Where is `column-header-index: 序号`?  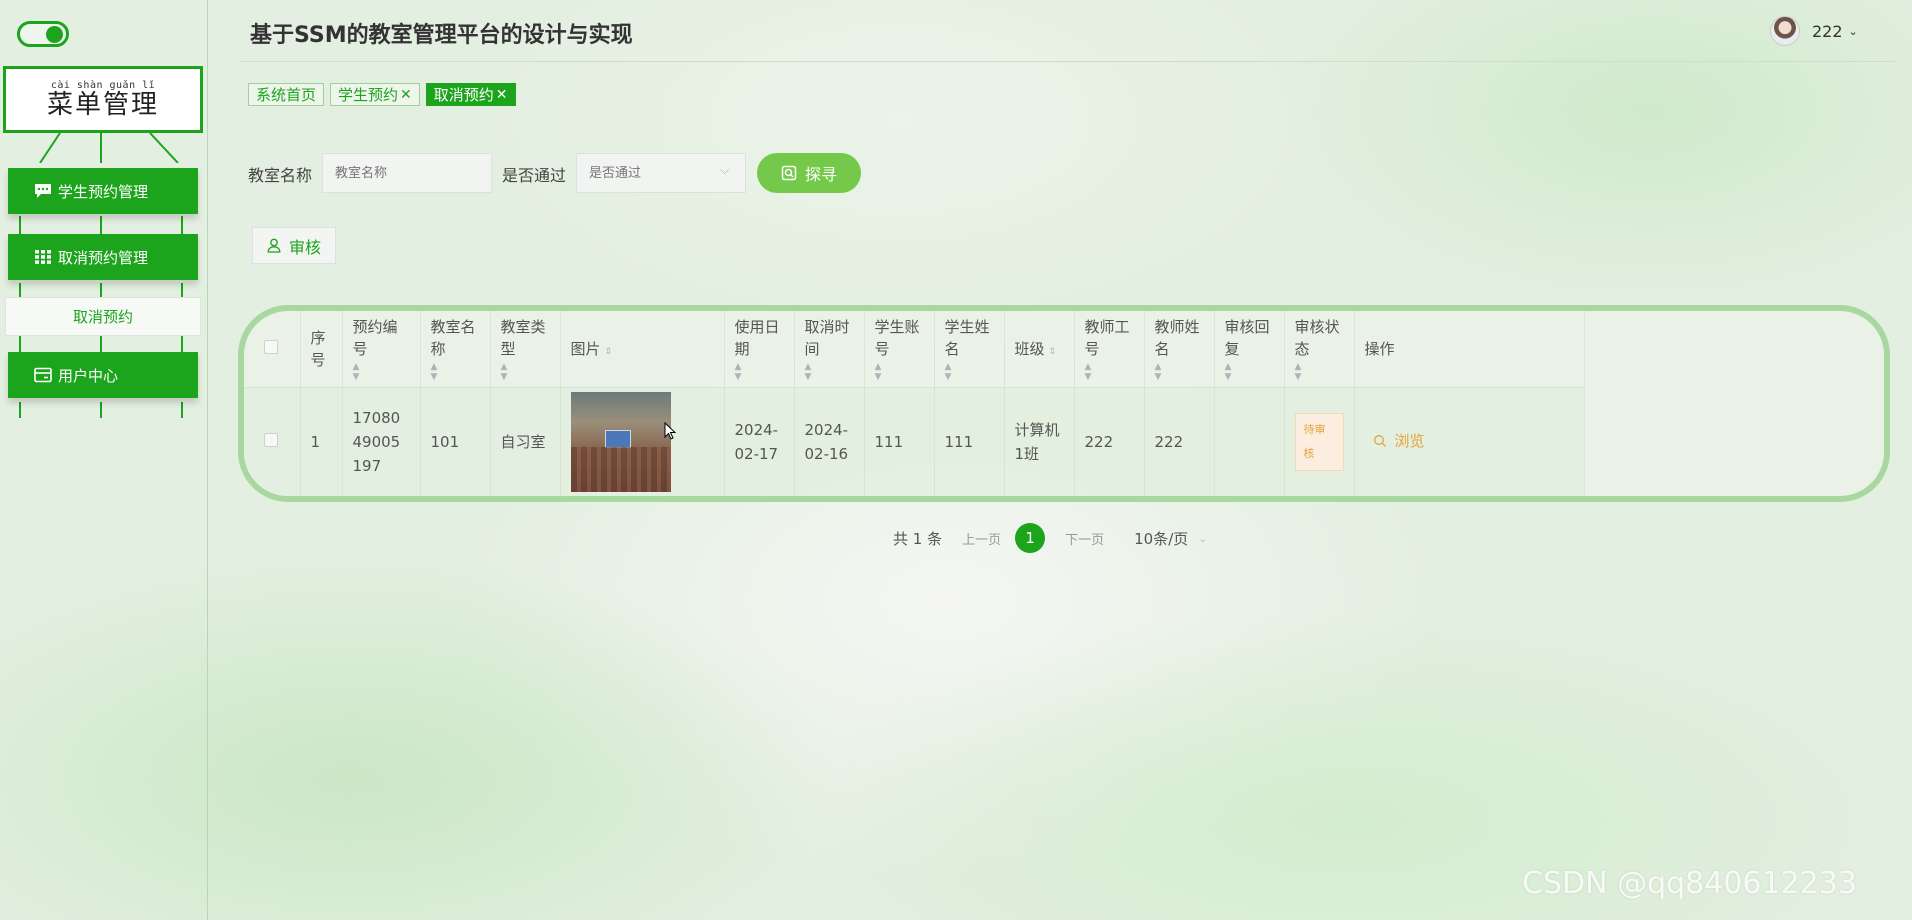 column-header-index: 序号 is located at coordinates (321, 349).